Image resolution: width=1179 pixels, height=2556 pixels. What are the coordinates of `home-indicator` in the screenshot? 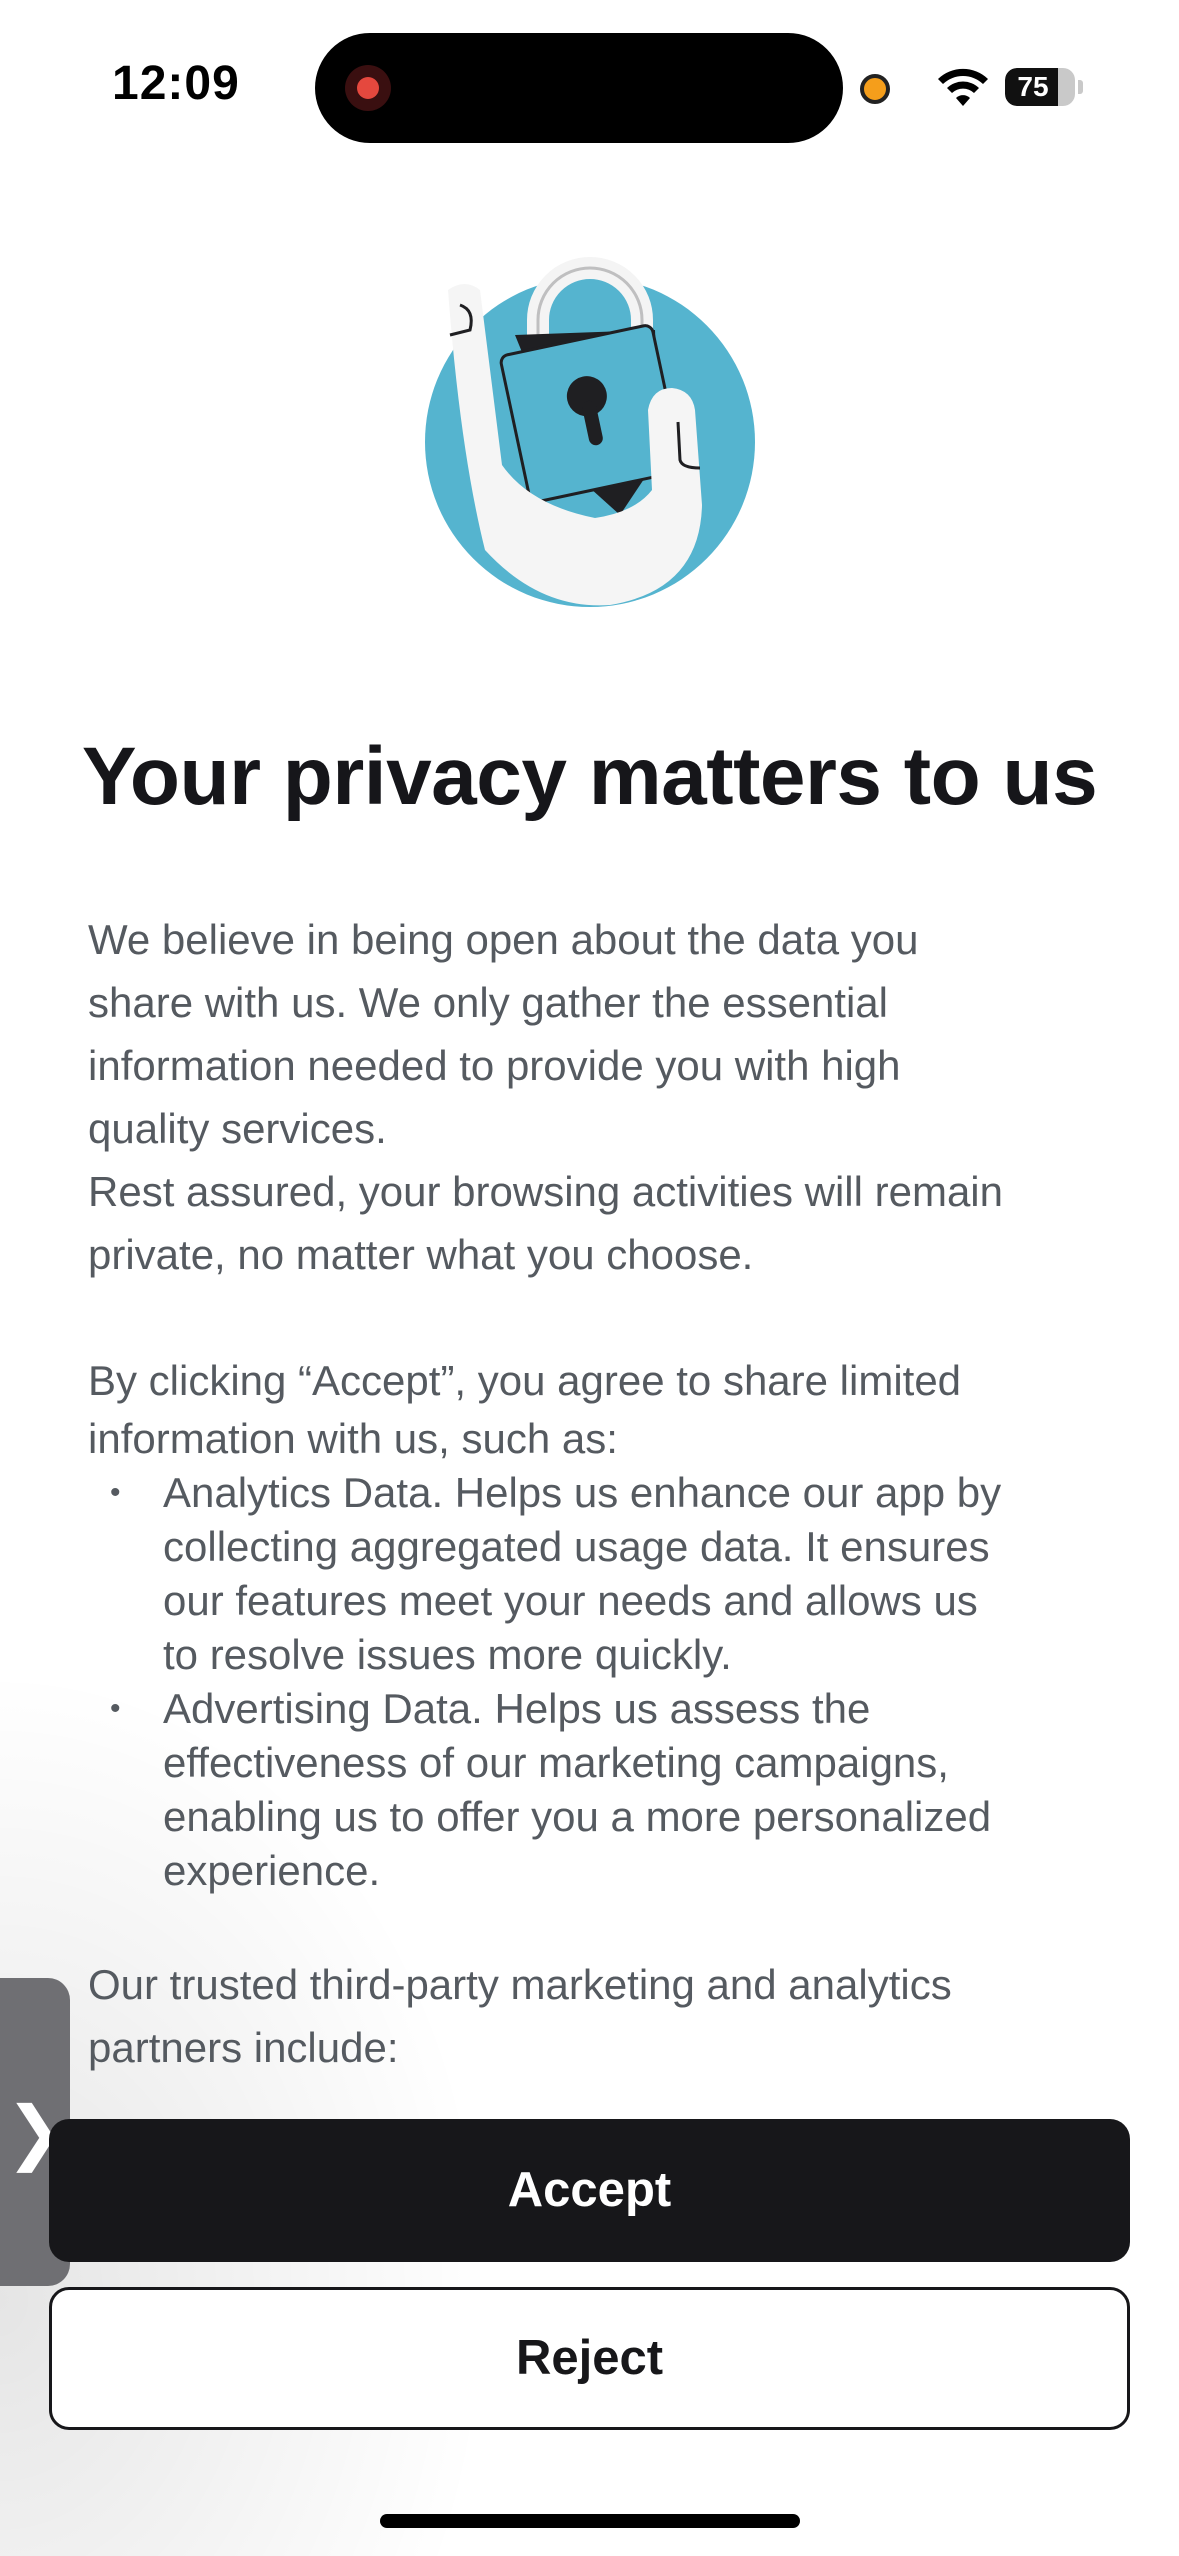 It's located at (590, 2521).